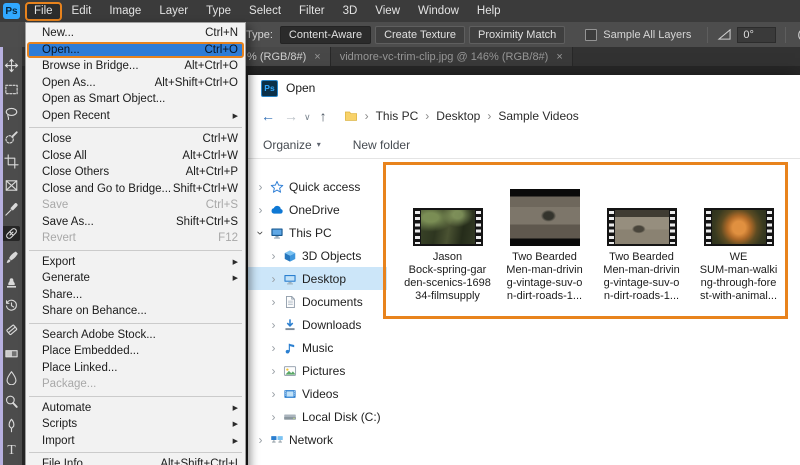 This screenshot has width=800, height=465. What do you see at coordinates (317, 301) in the screenshot?
I see `sidebar-item-documents: › Documents` at bounding box center [317, 301].